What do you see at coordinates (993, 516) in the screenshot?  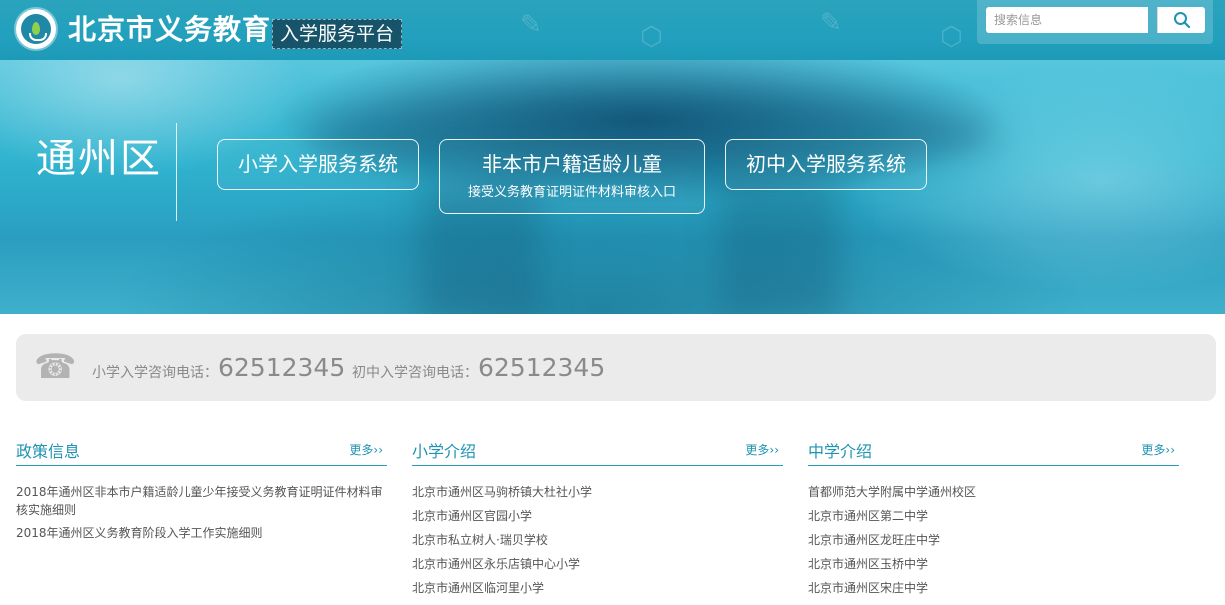 I see `list-item: 北京市通州区第二中学` at bounding box center [993, 516].